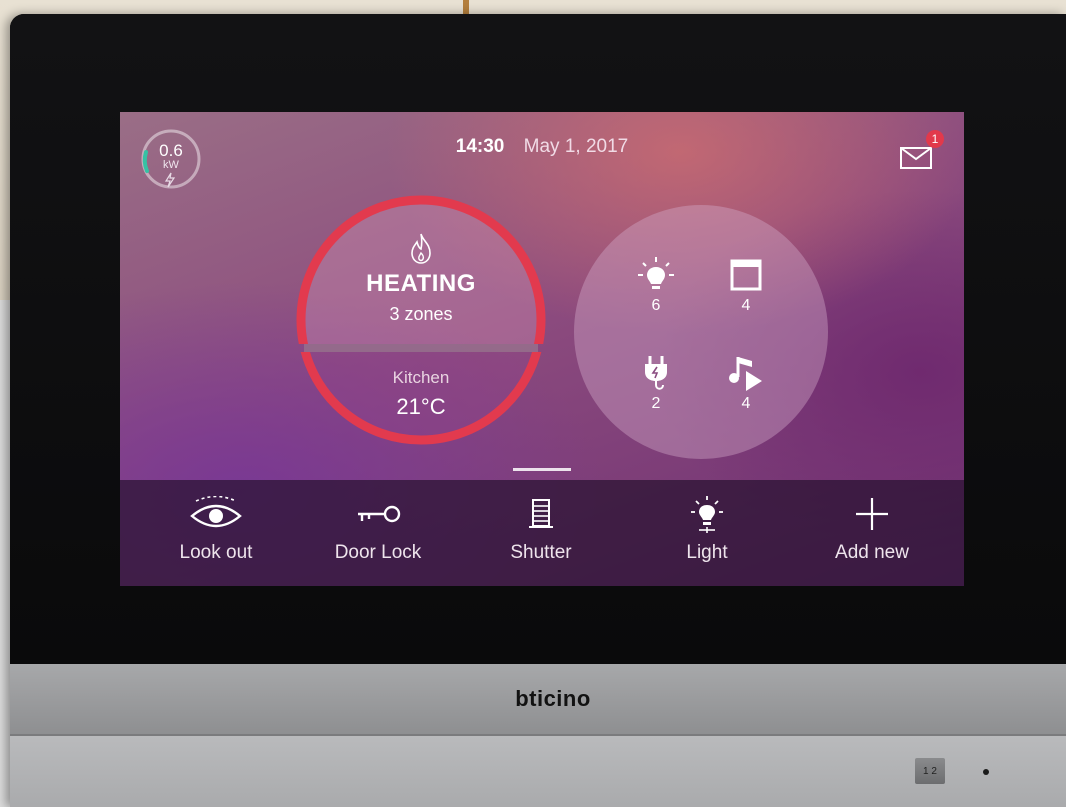 This screenshot has width=1066, height=807. What do you see at coordinates (216, 512) in the screenshot?
I see `eye-icon` at bounding box center [216, 512].